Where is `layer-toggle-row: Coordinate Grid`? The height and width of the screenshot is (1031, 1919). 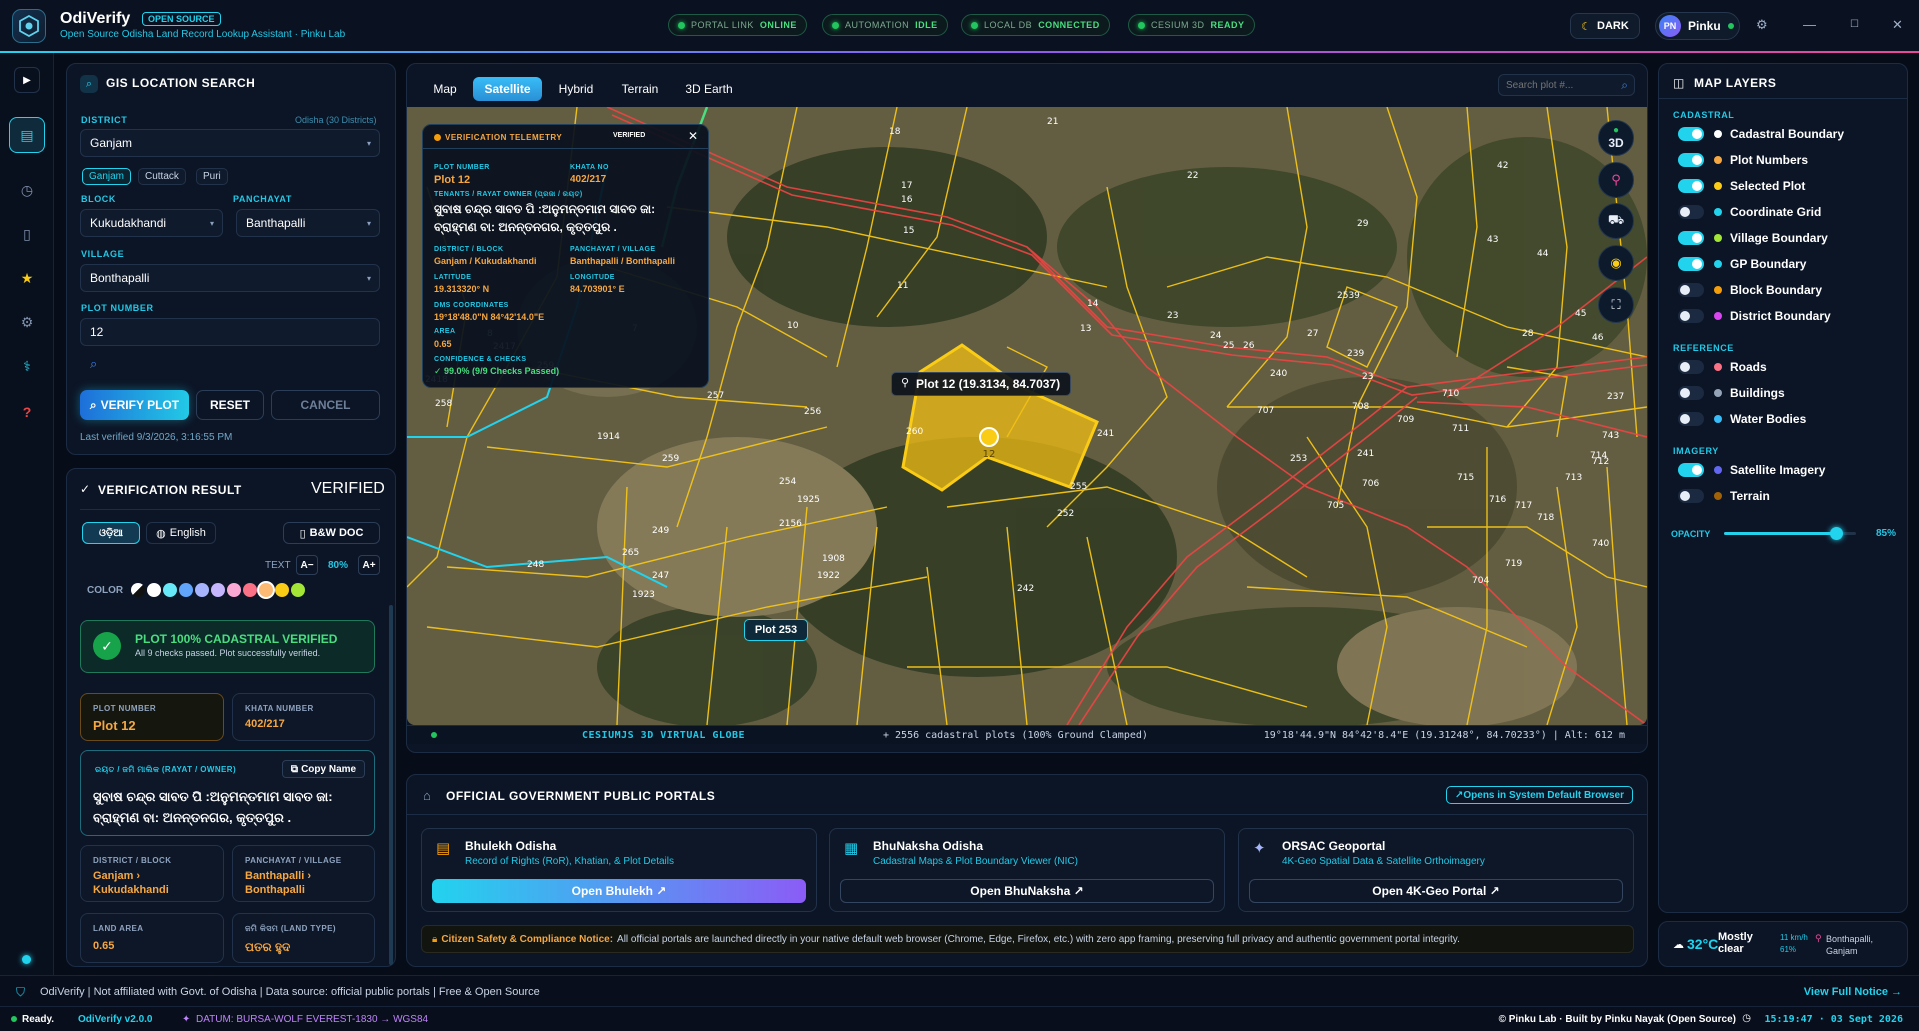 layer-toggle-row: Coordinate Grid is located at coordinates (1749, 212).